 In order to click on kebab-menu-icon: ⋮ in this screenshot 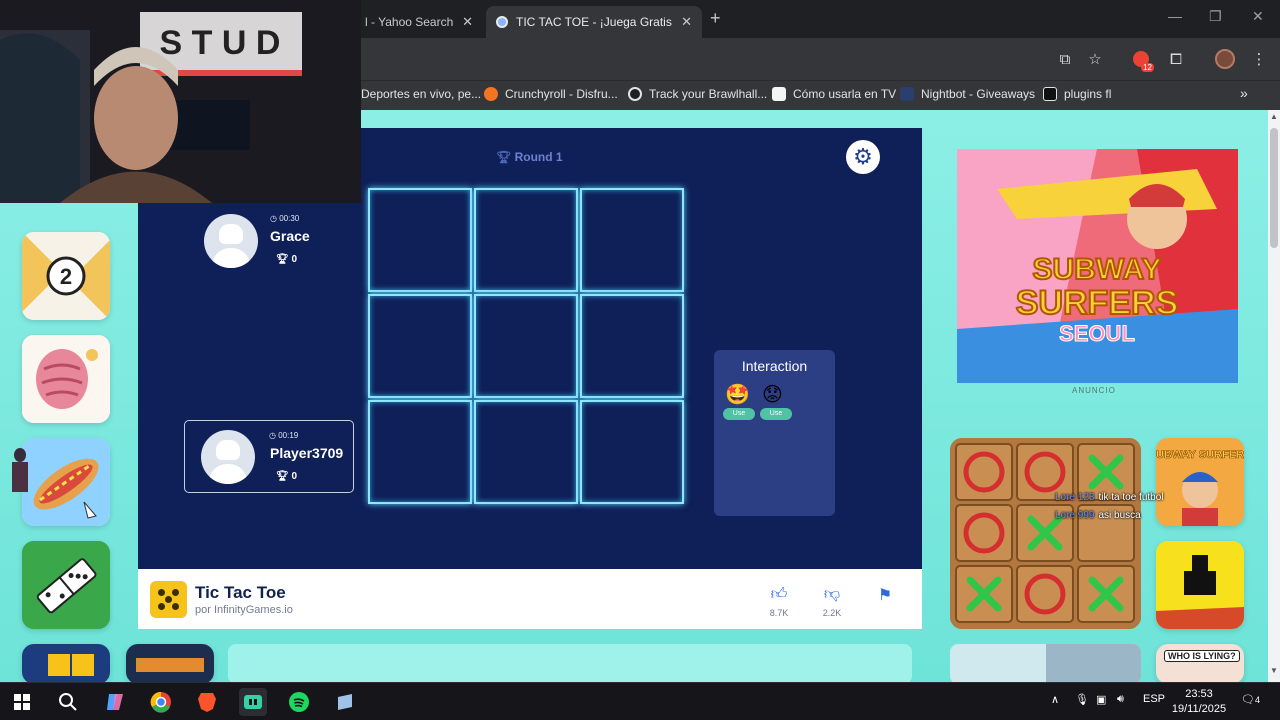, I will do `click(1259, 59)`.